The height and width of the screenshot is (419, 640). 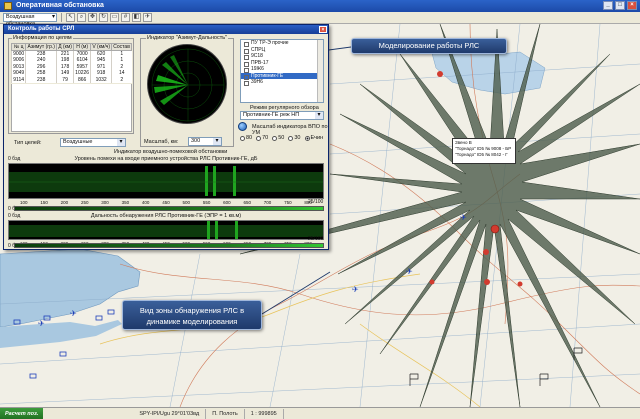 I want to click on plot1-area, so click(x=166, y=181).